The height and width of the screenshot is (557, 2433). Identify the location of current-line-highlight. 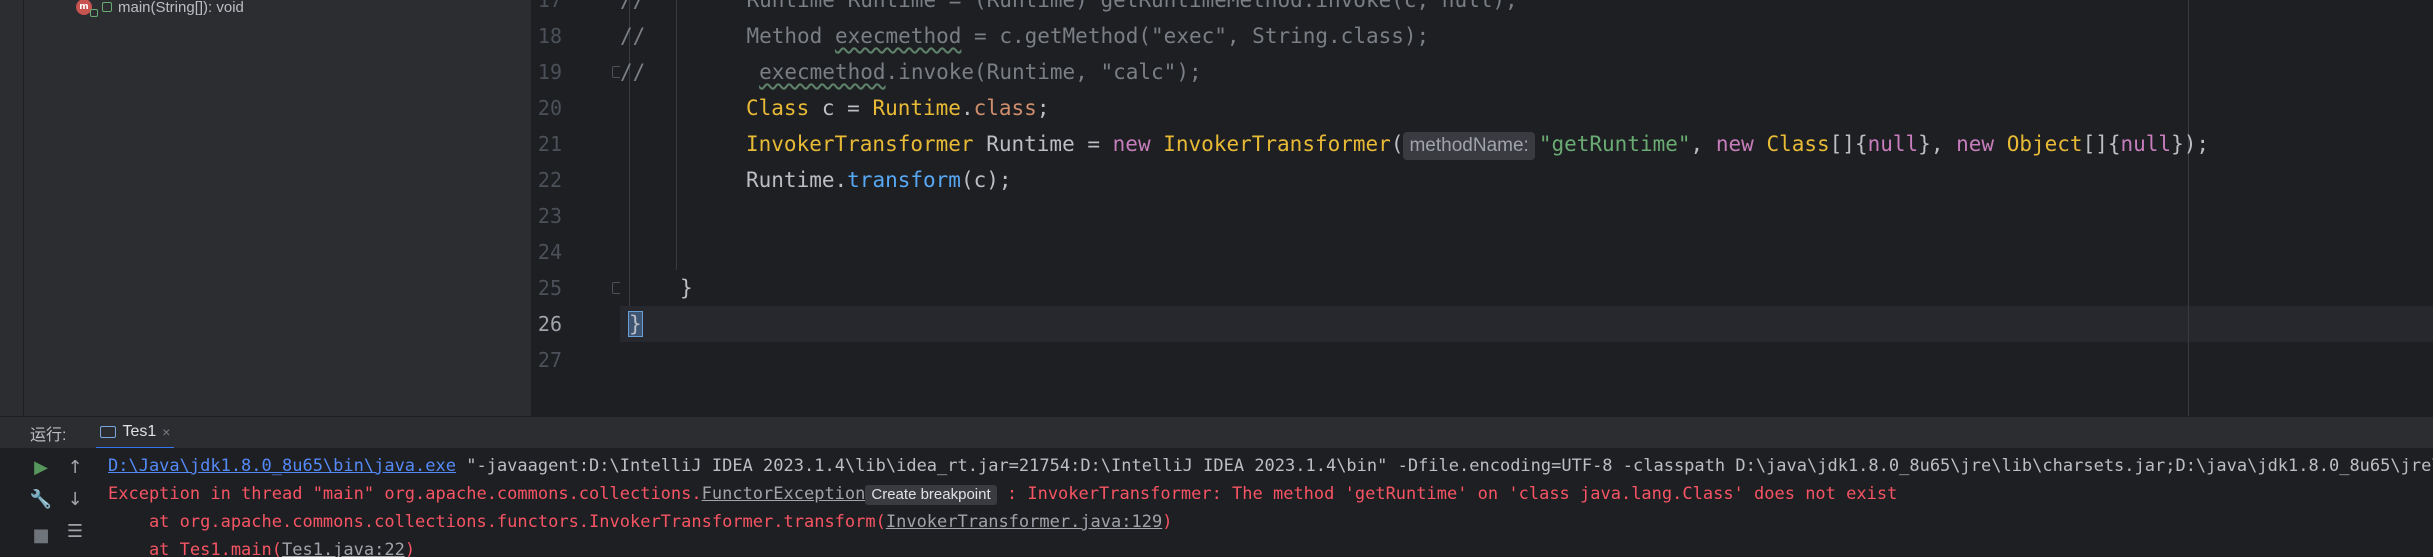
(1526, 324).